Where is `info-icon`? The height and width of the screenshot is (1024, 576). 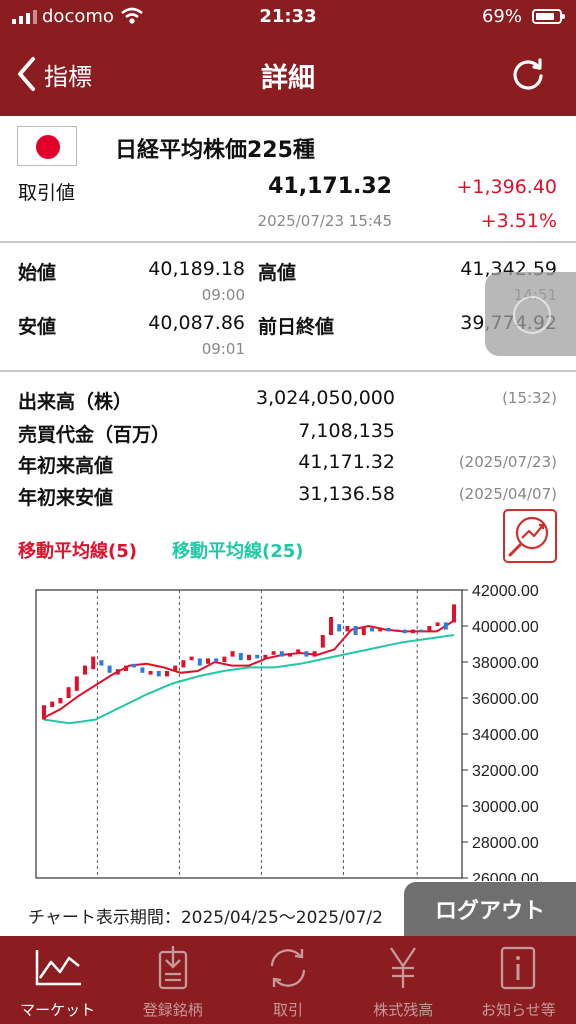
info-icon is located at coordinates (518, 968).